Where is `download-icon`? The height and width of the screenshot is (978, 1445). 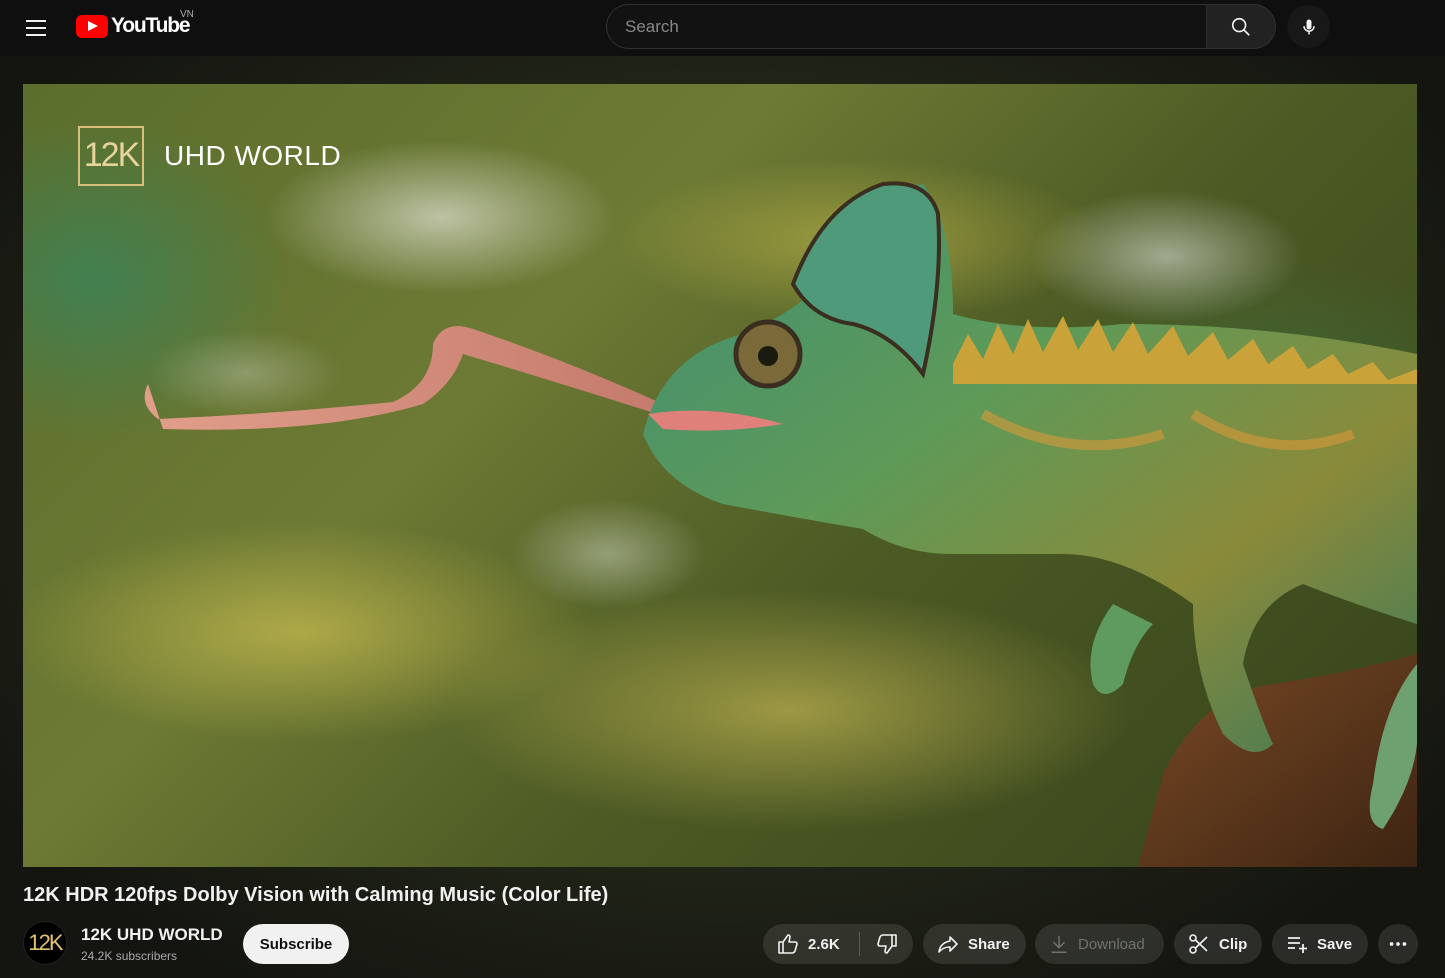 download-icon is located at coordinates (1059, 944).